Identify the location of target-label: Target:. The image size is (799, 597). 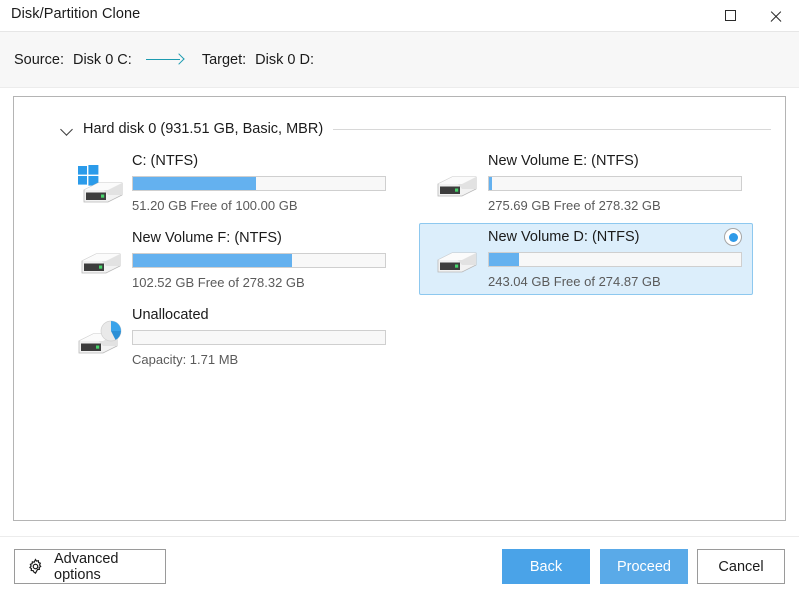
(224, 59).